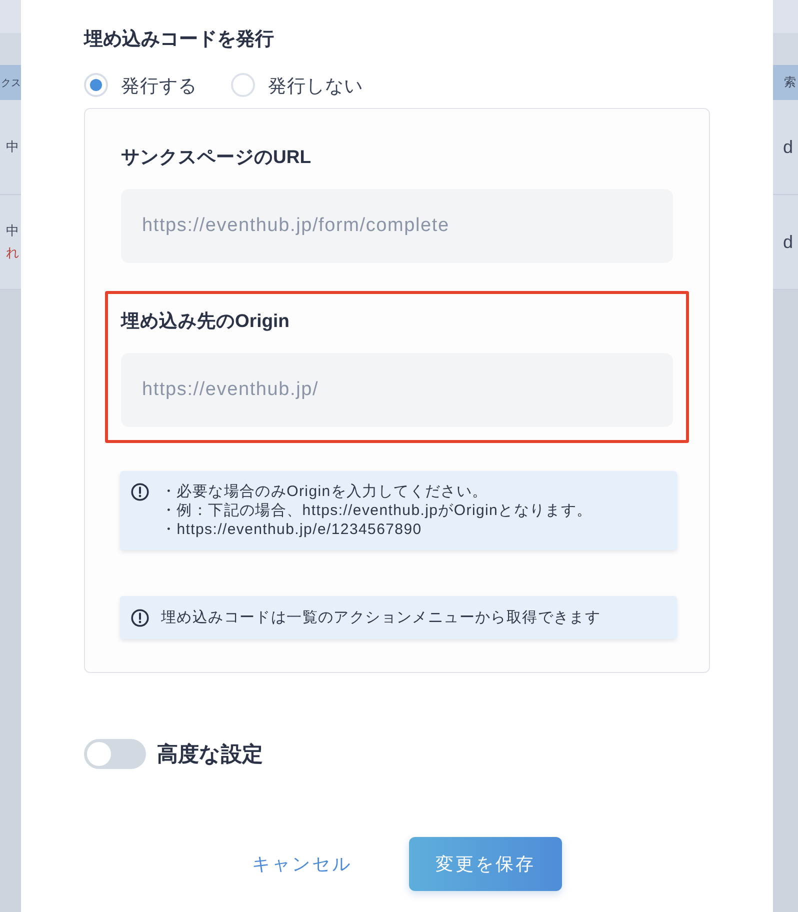 This screenshot has height=912, width=798. What do you see at coordinates (376, 510) in the screenshot?
I see `notice-text: ・例：下記の場合、https://eventhub.jpがOriginとなります。` at bounding box center [376, 510].